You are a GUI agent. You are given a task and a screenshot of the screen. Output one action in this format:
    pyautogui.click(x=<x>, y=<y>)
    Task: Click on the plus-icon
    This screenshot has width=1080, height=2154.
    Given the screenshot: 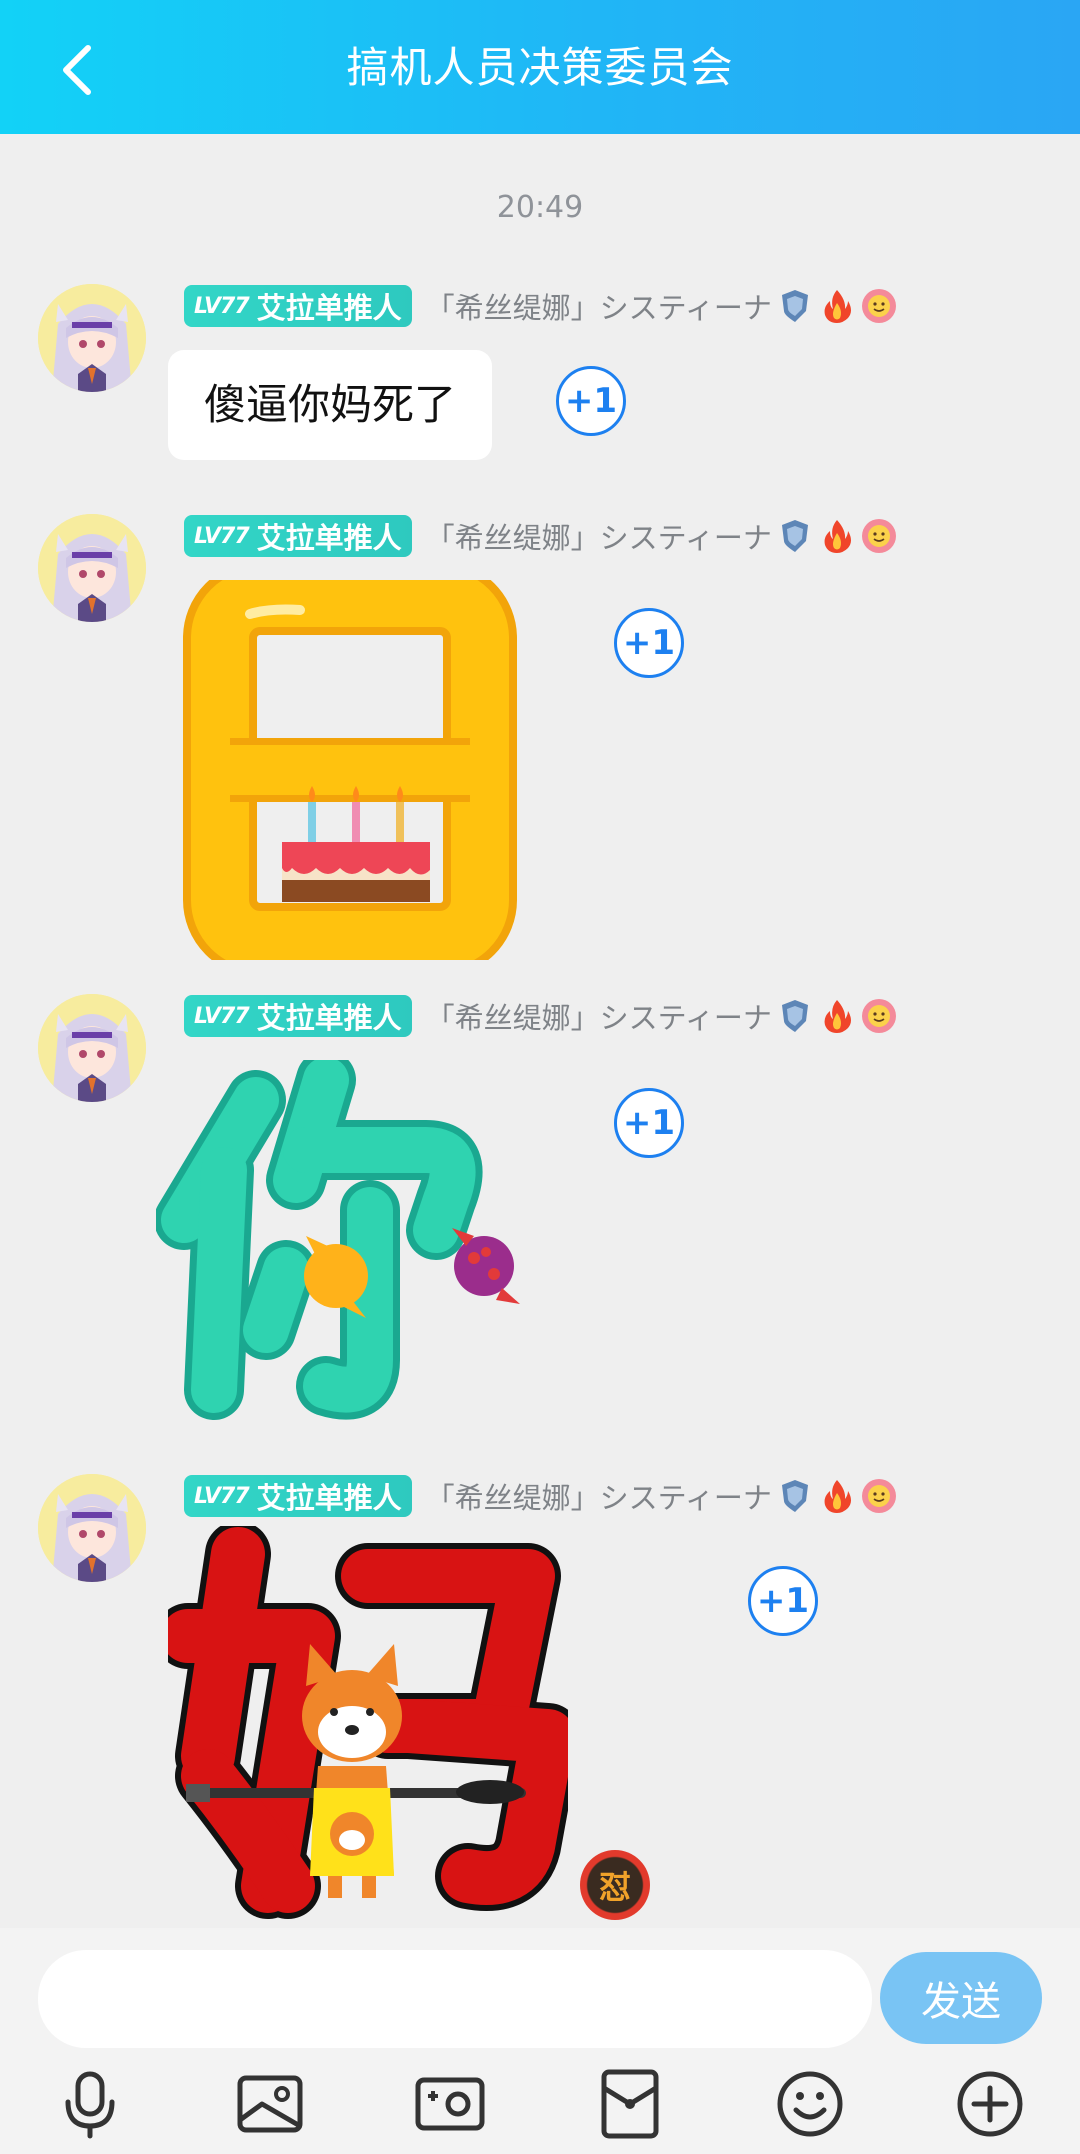 What is the action you would take?
    pyautogui.click(x=990, y=2104)
    